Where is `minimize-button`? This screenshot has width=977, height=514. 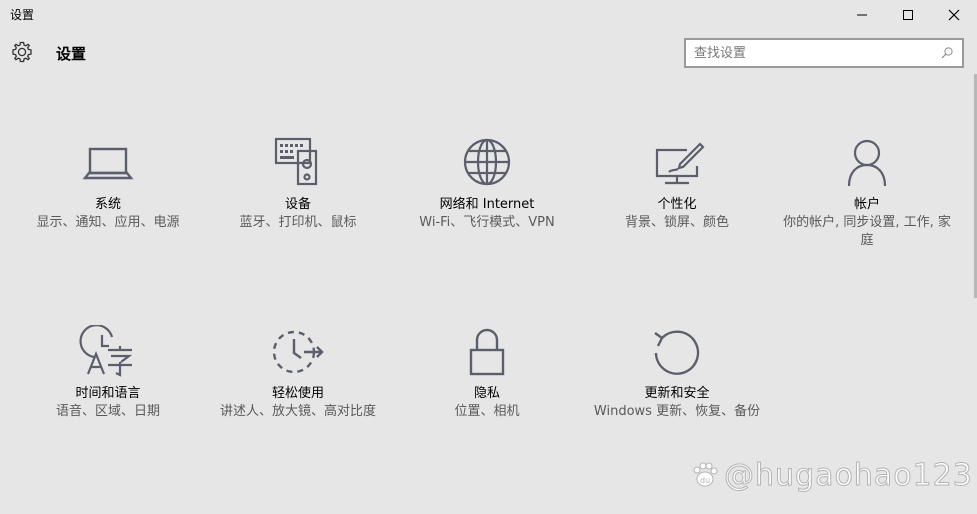
minimize-button is located at coordinates (862, 15).